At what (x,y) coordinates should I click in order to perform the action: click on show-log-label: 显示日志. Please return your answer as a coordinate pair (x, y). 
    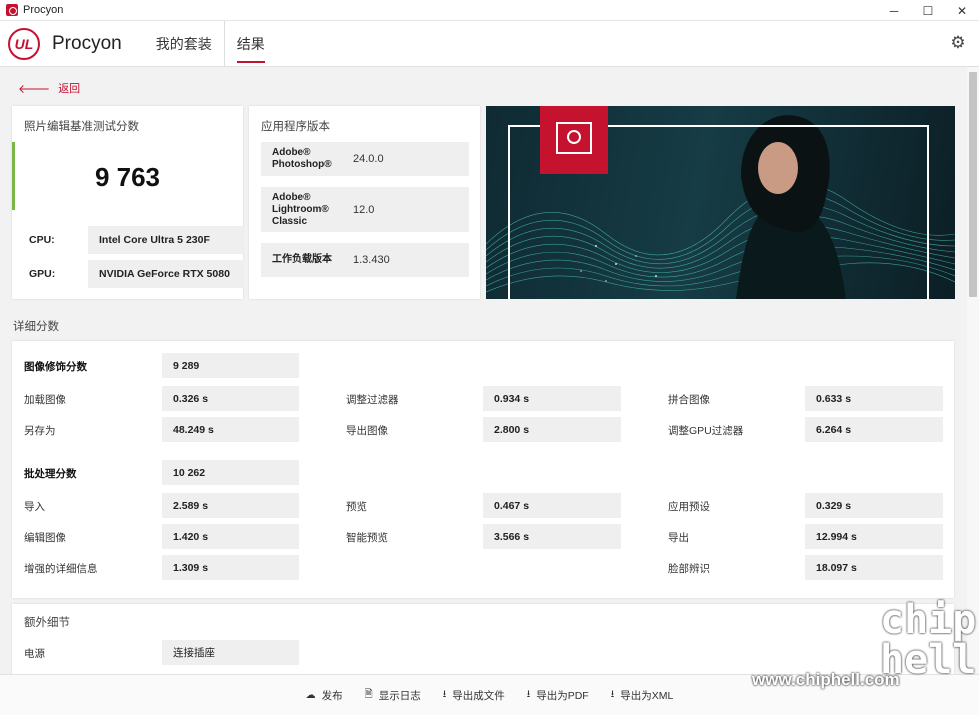
    Looking at the image, I should click on (399, 695).